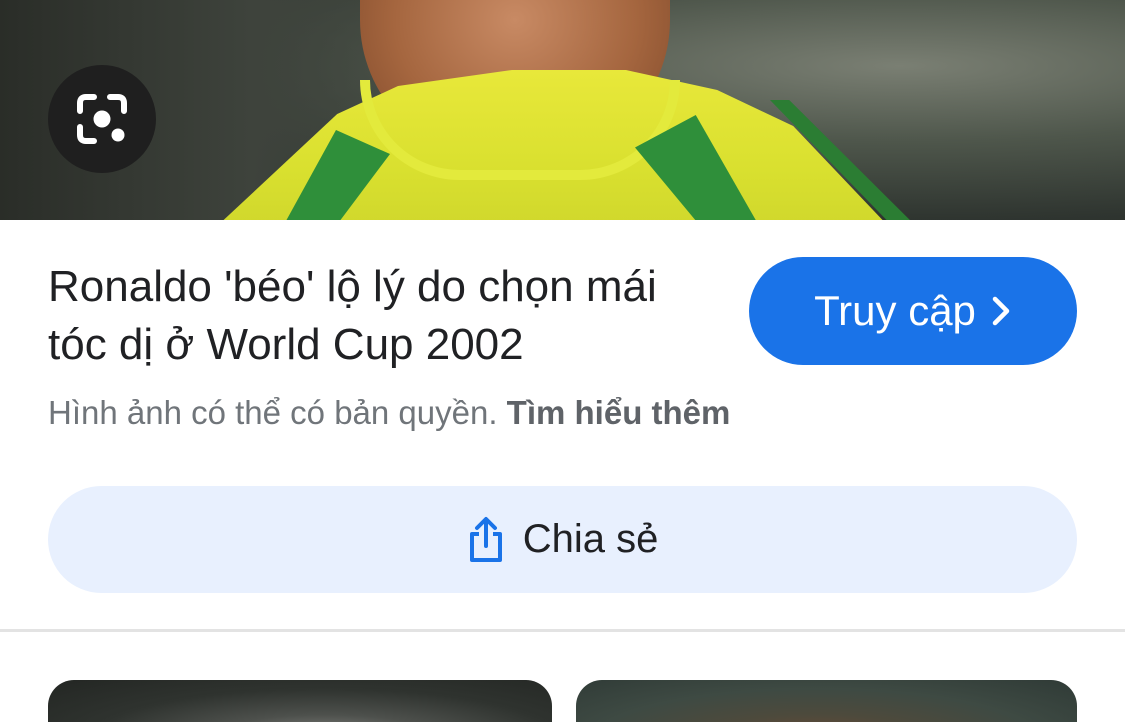 The width and height of the screenshot is (1125, 722). What do you see at coordinates (895, 310) in the screenshot?
I see `visit-button-label: Truy cập` at bounding box center [895, 310].